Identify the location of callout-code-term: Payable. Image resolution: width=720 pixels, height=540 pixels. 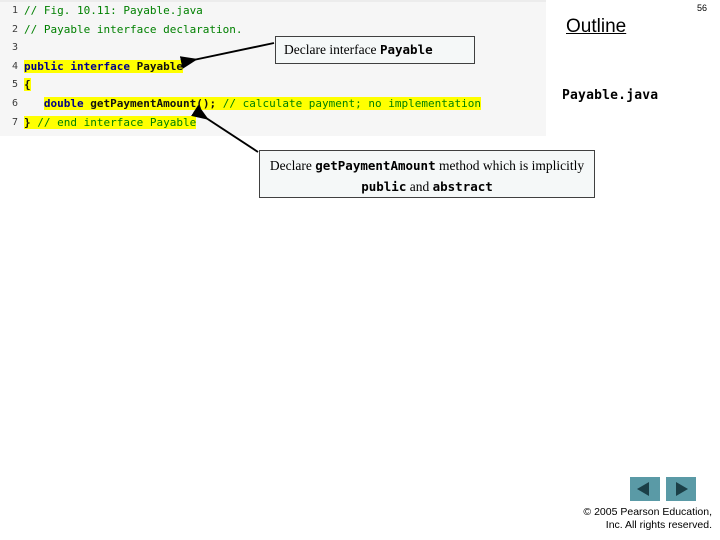
(406, 49).